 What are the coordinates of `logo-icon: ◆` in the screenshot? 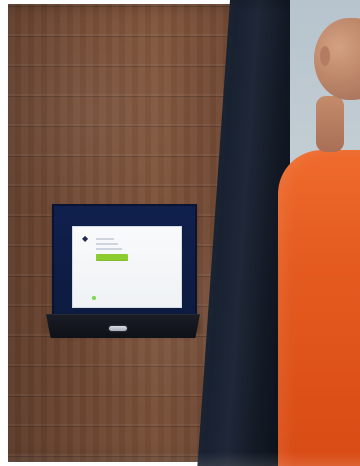 It's located at (85, 238).